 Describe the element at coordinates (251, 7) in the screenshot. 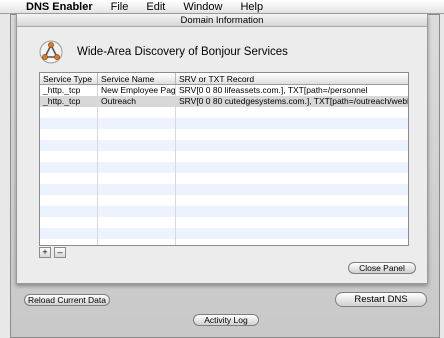

I see `menu-help: Help` at that location.